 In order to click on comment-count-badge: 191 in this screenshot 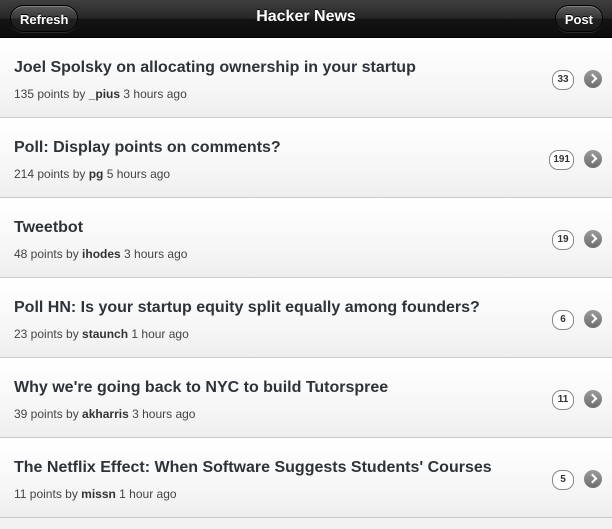, I will do `click(561, 160)`.